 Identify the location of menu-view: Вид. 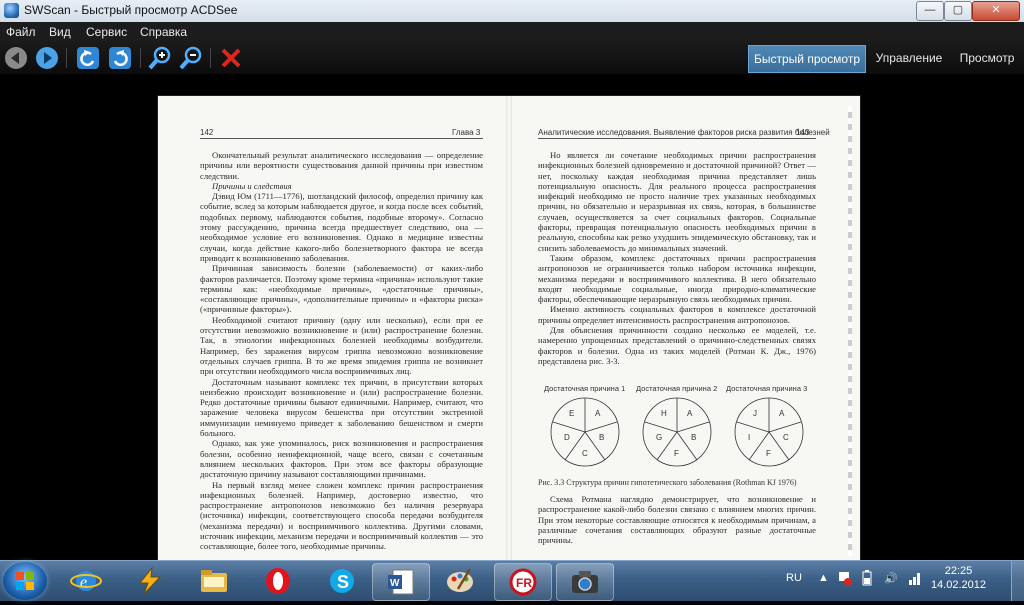
(60, 32).